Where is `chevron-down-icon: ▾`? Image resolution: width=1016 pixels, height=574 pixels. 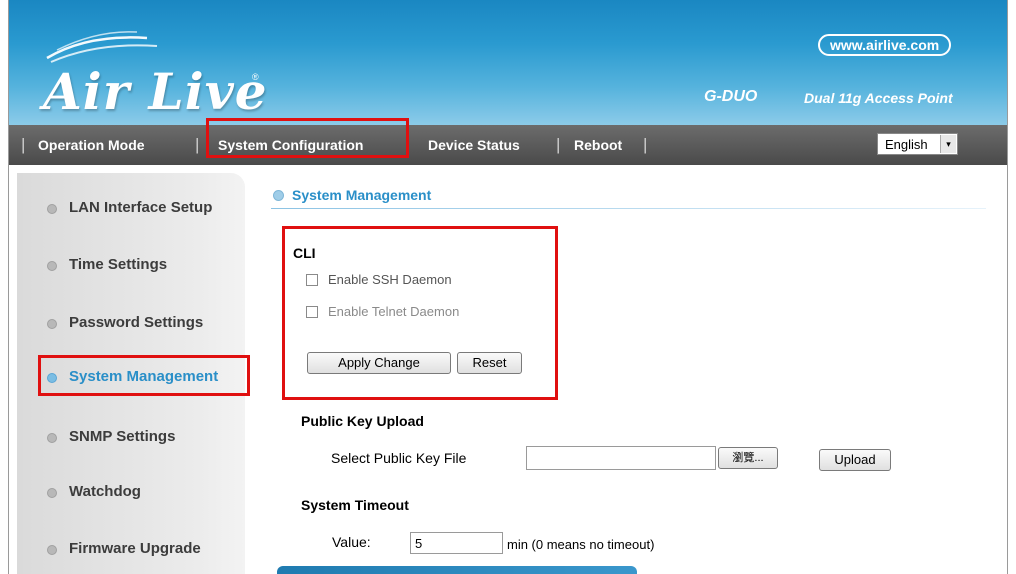
chevron-down-icon: ▾ is located at coordinates (948, 144).